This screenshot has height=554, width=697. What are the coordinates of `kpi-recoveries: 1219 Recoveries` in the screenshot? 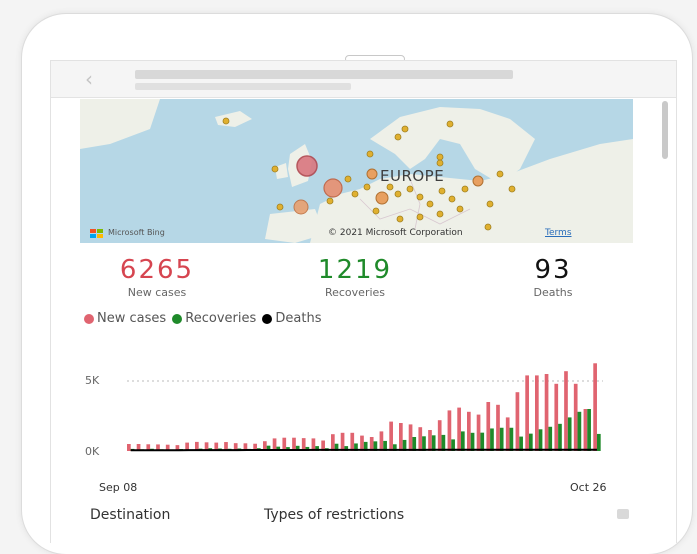 It's located at (355, 277).